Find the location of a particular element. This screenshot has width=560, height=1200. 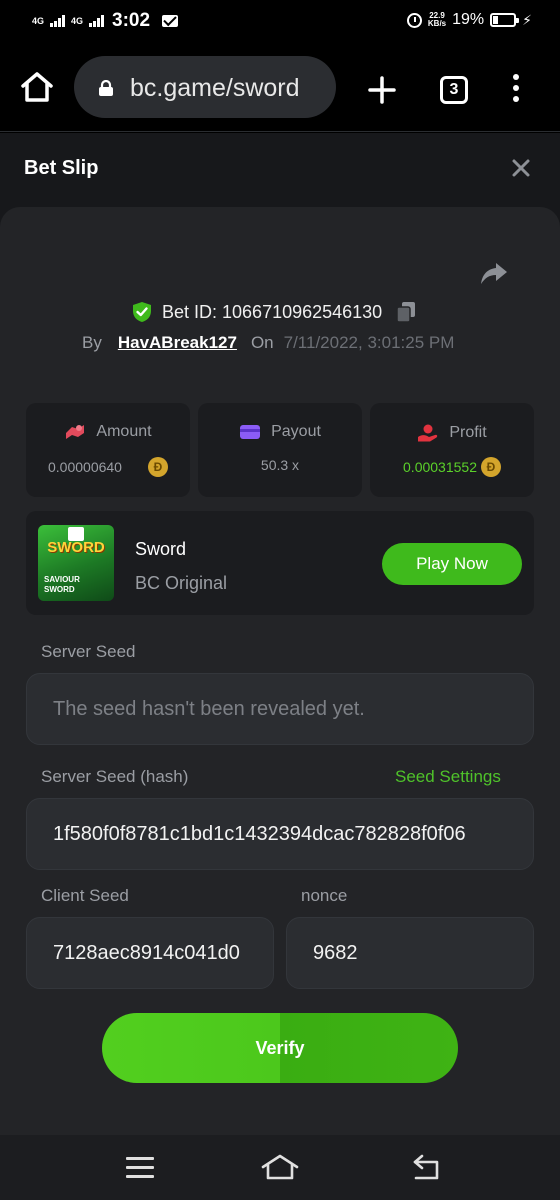

game-name: Sword is located at coordinates (161, 549).